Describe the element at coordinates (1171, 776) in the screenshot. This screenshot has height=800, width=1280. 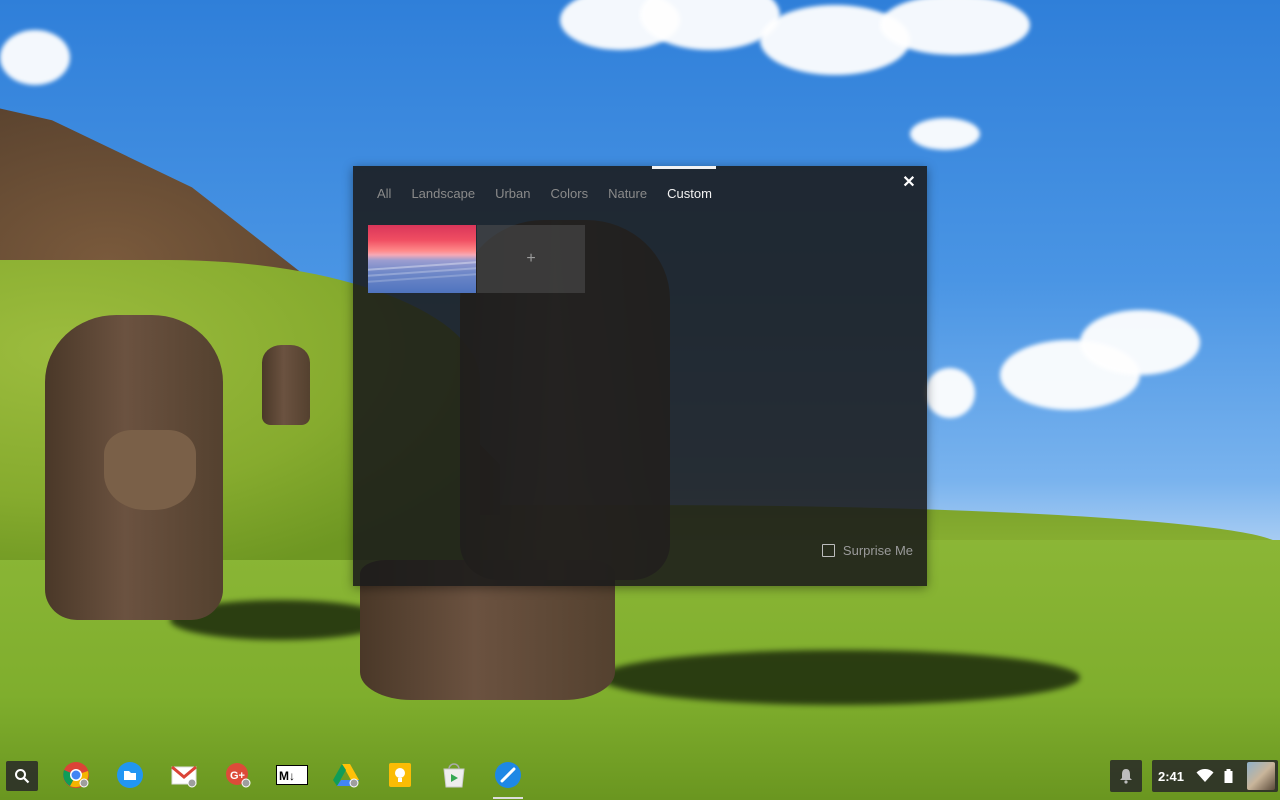
I see `clock: 2:41` at that location.